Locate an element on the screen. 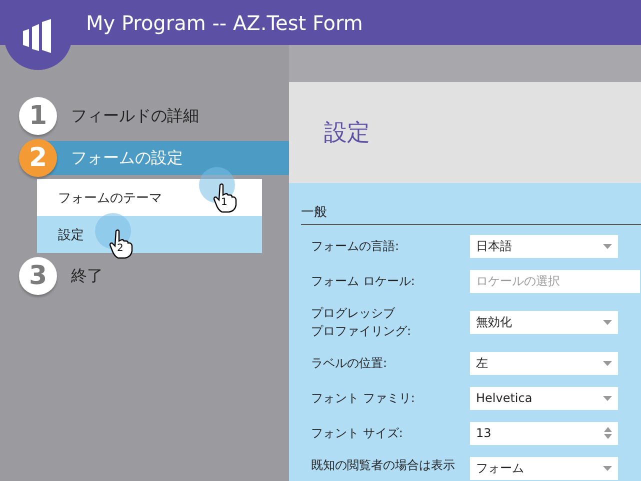  dropdown-field: フォーム is located at coordinates (544, 468).